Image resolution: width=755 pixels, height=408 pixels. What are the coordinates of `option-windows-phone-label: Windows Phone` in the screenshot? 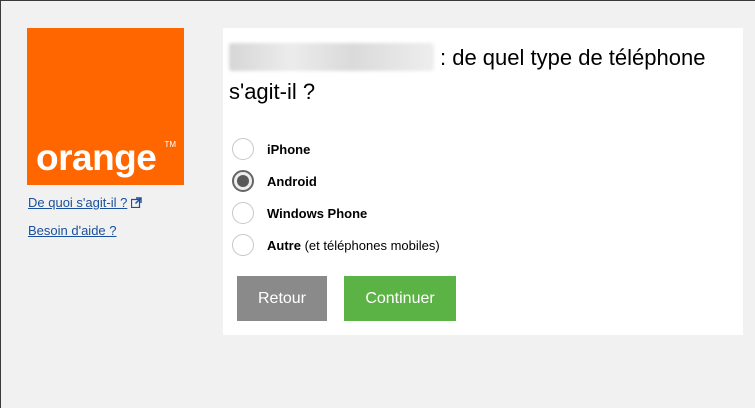 It's located at (317, 213).